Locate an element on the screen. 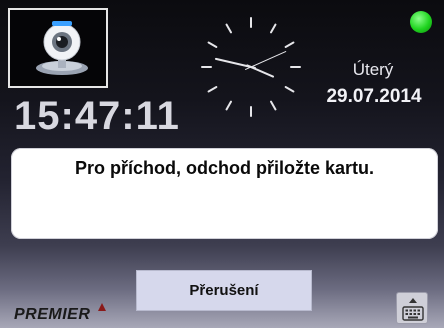  keyboard-icon is located at coordinates (413, 309).